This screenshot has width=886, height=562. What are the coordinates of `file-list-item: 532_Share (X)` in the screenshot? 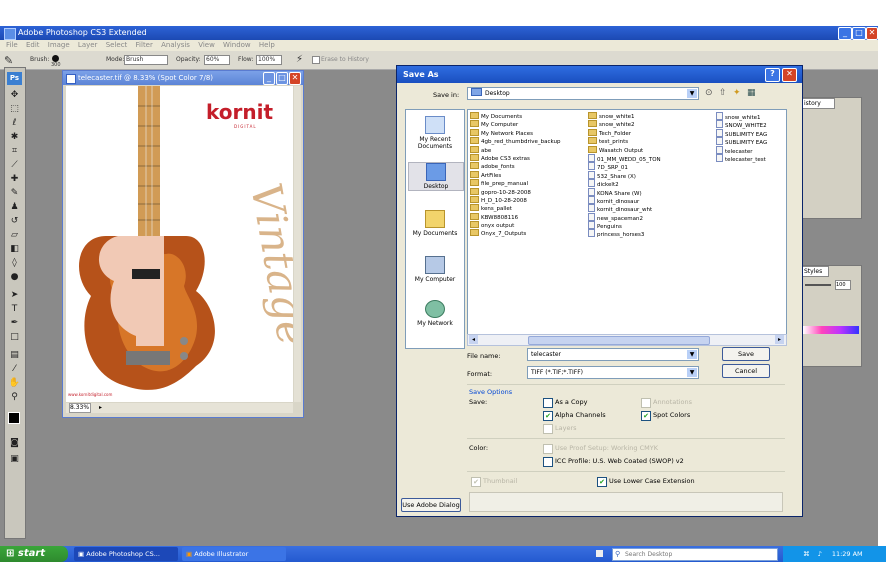 It's located at (624, 175).